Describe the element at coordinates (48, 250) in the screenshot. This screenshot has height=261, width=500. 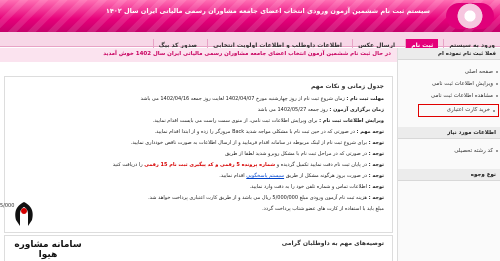
I see `watermark-text: سامانه مشاوره هیوا` at that location.